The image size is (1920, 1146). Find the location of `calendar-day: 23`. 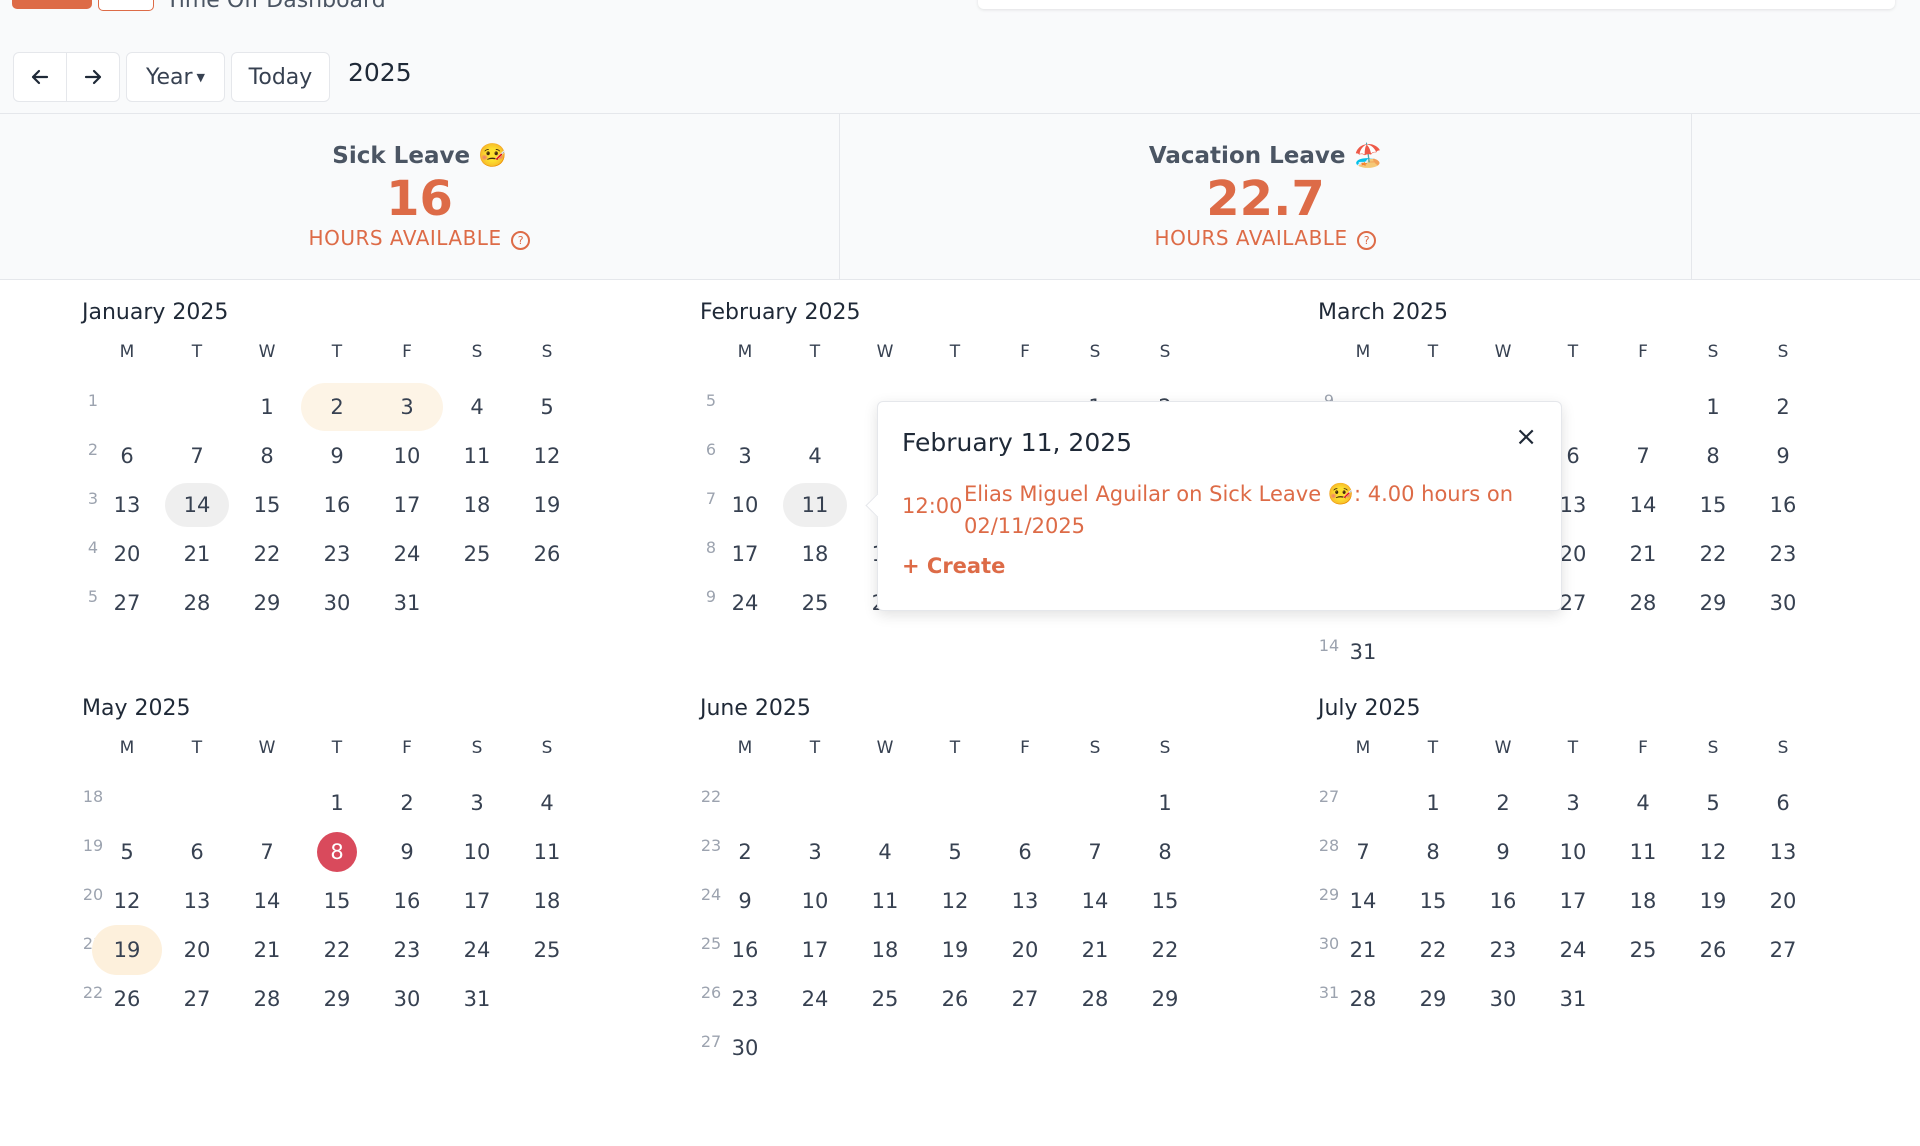

calendar-day: 23 is located at coordinates (407, 950).